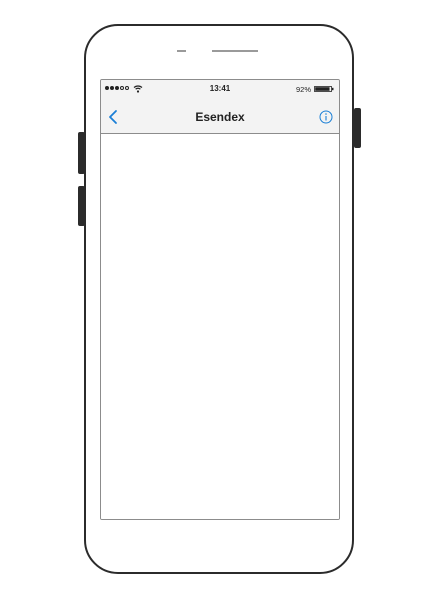 Image resolution: width=440 pixels, height=600 pixels. I want to click on battery-icon, so click(324, 89).